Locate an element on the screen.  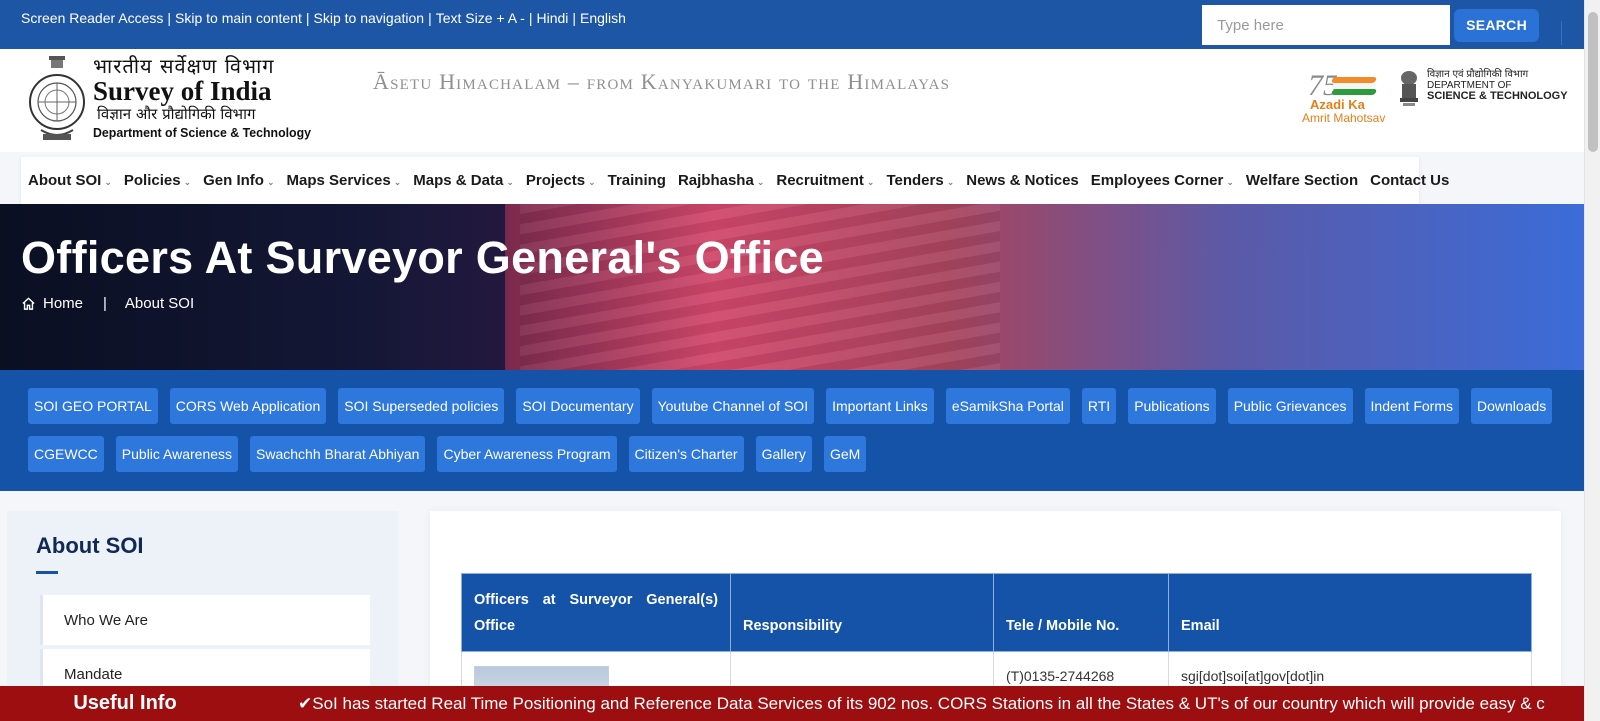
azadi-ka-amrit-mahotsav-logo: 75 Azadi Ka Amrit Mahotsav is located at coordinates (1343, 98).